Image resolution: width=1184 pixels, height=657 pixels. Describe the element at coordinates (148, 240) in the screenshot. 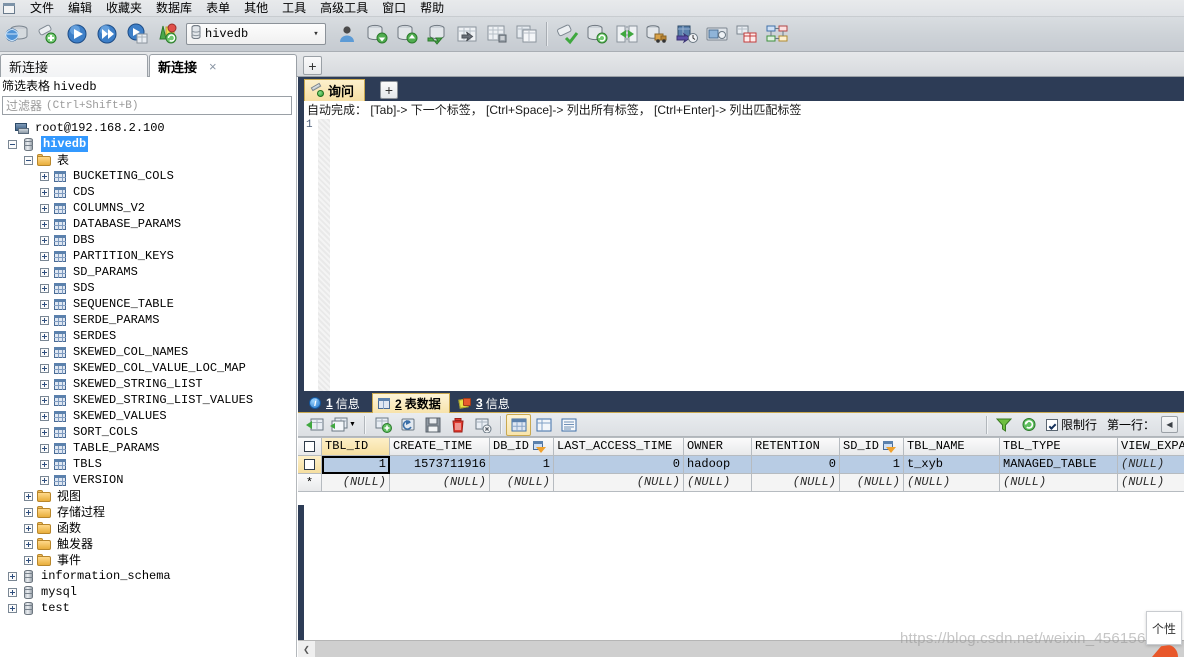

I see `tree-node-table: DBS` at that location.